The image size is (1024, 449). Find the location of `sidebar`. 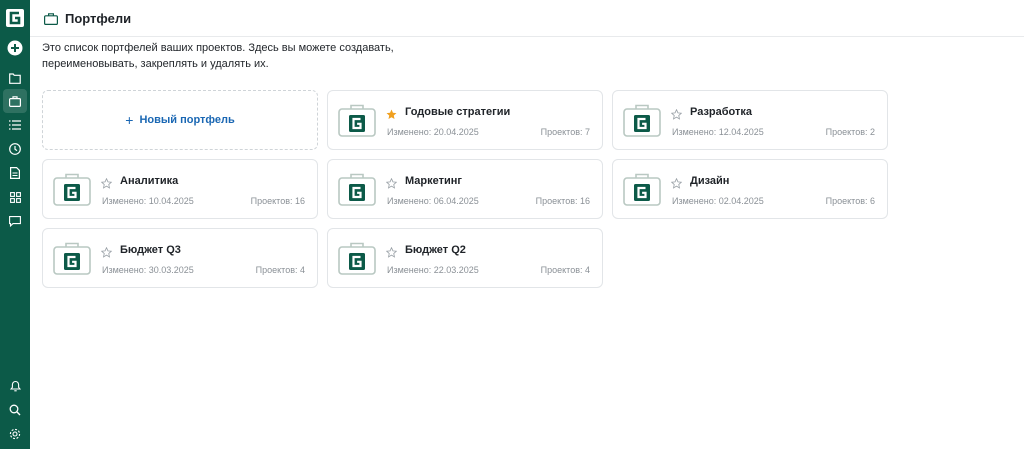

sidebar is located at coordinates (15, 224).